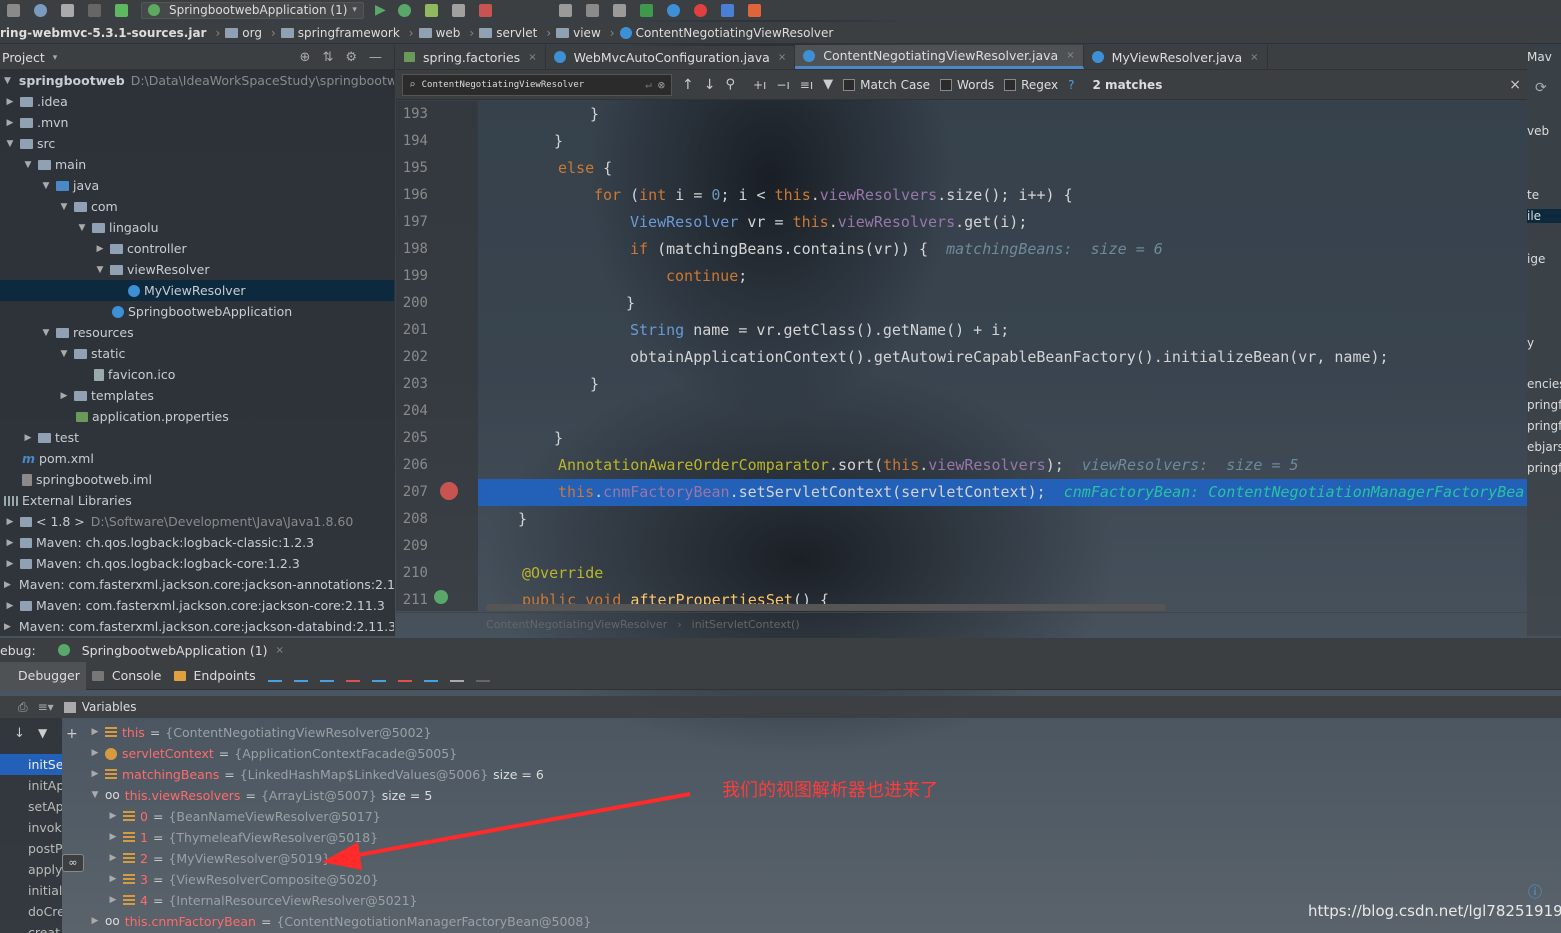 The width and height of the screenshot is (1561, 933). Describe the element at coordinates (263, 900) in the screenshot. I see `variable-row: ▶ 4 = {InternalResourceViewResolver@5021}` at that location.